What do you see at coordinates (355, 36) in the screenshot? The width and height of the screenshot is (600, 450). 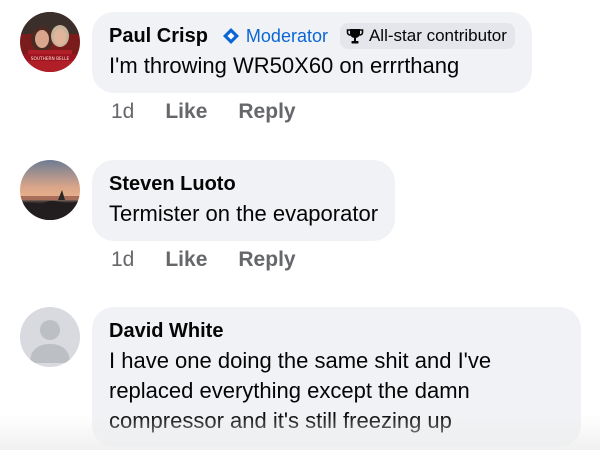 I see `trophy-icon` at bounding box center [355, 36].